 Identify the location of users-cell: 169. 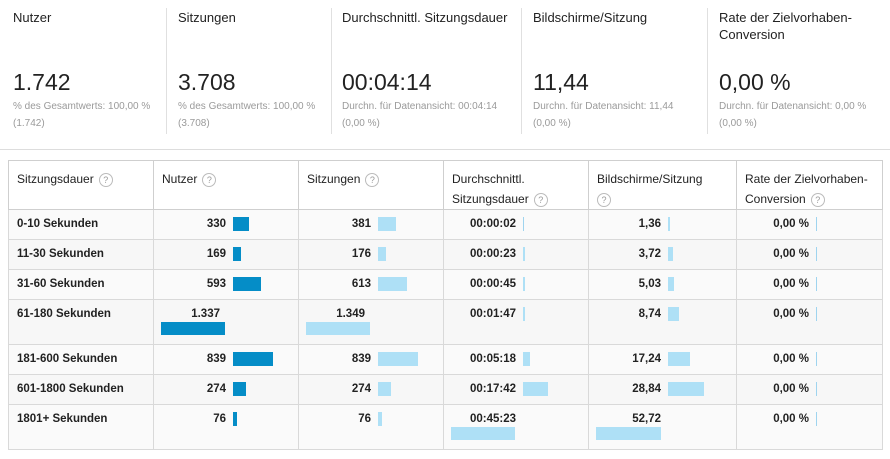
(226, 254).